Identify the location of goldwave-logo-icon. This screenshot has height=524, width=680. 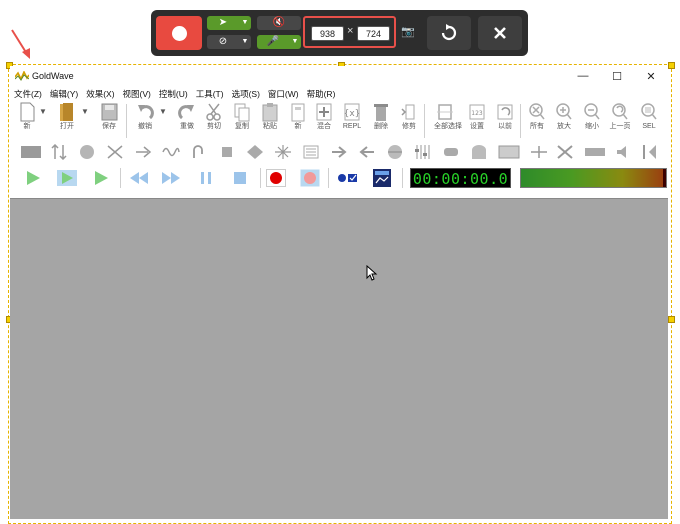
(22, 76).